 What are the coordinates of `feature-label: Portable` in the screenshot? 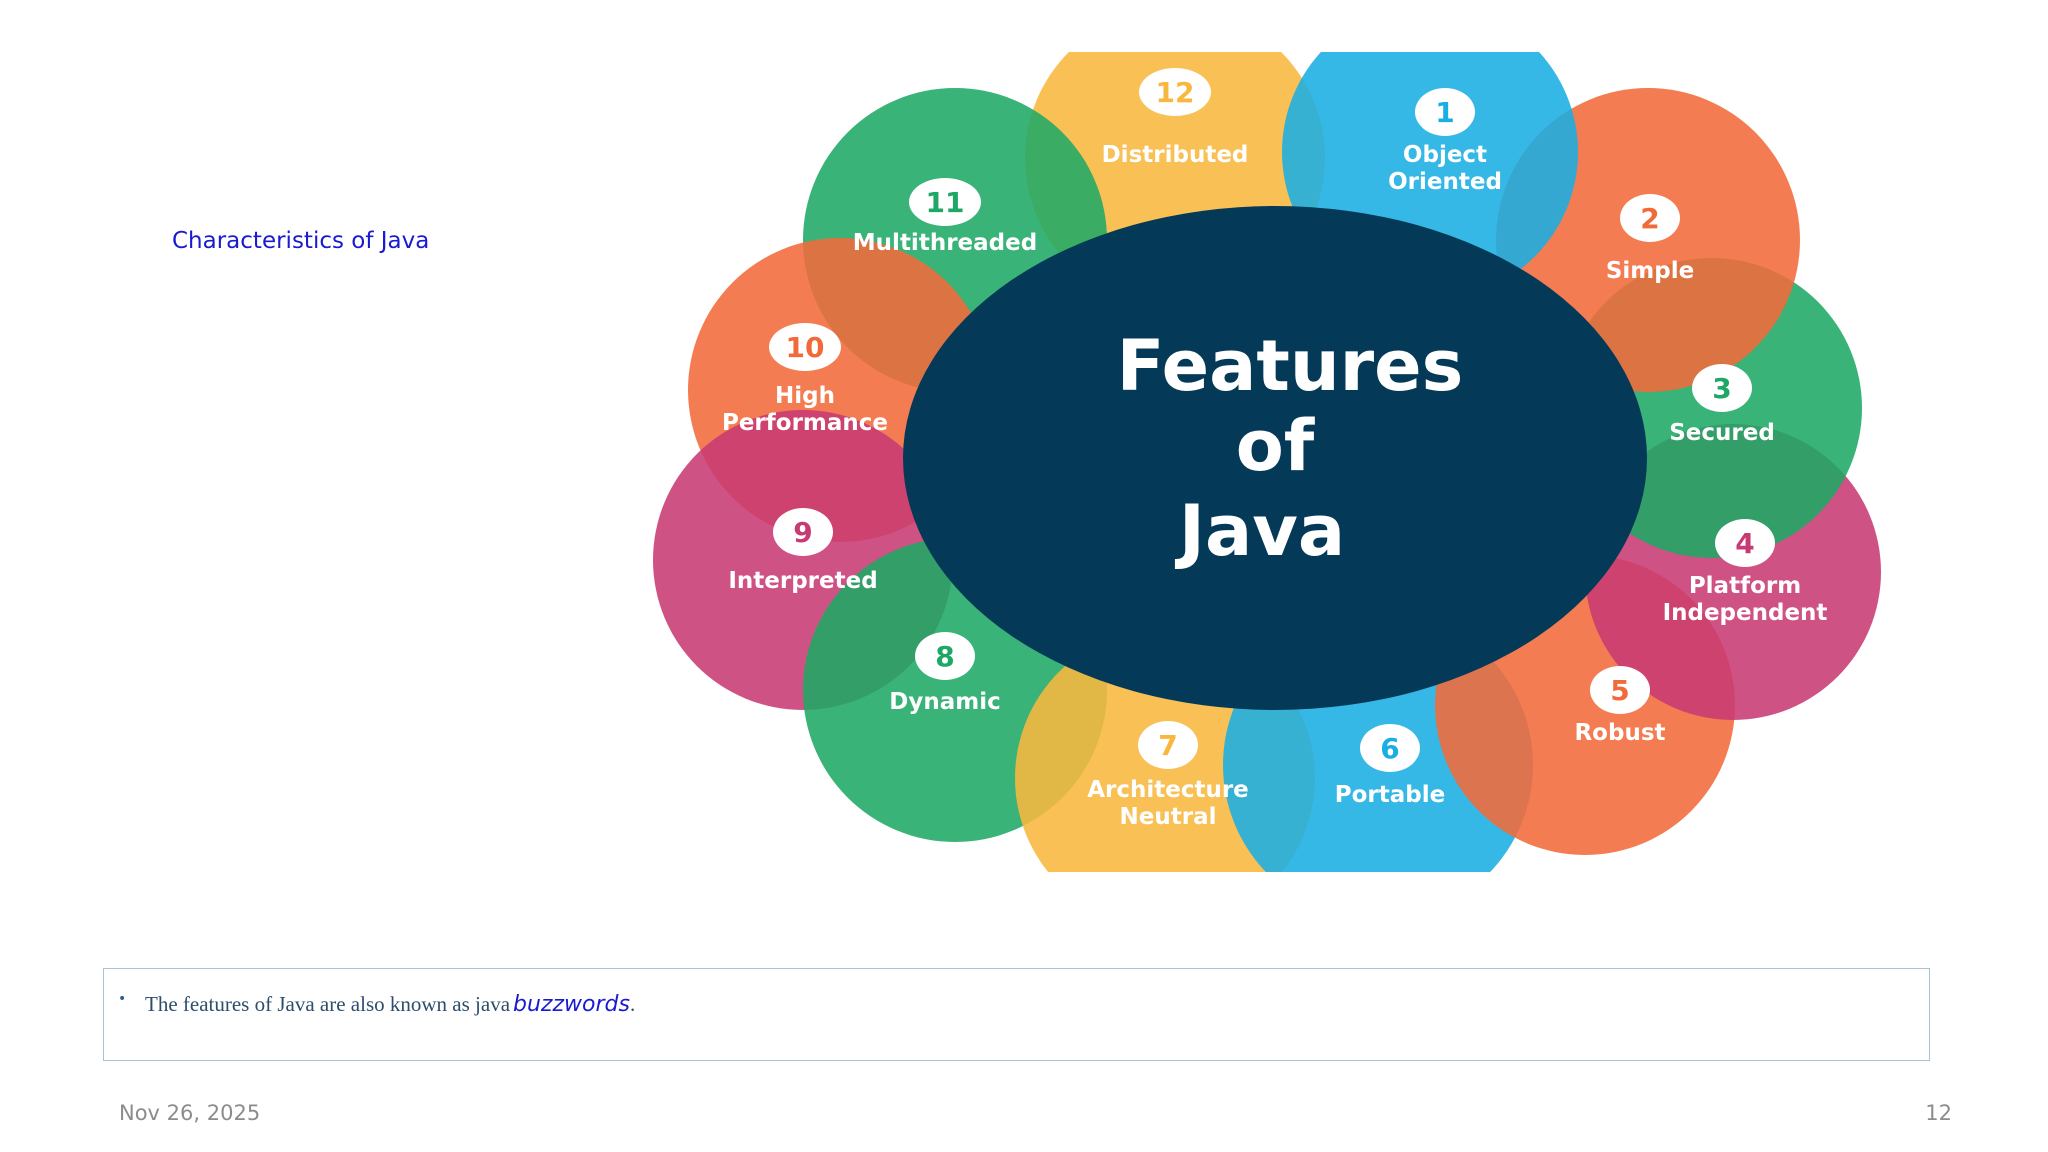 It's located at (1390, 795).